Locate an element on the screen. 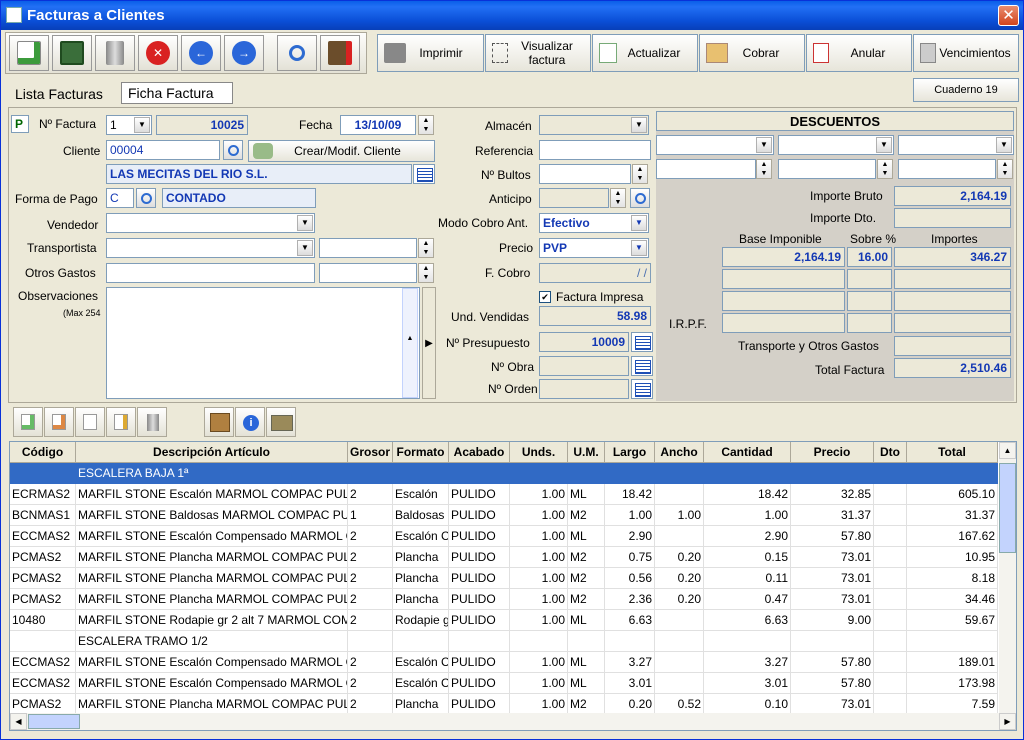 The height and width of the screenshot is (740, 1024). col-header-cantidad: Cantidad is located at coordinates (747, 452).